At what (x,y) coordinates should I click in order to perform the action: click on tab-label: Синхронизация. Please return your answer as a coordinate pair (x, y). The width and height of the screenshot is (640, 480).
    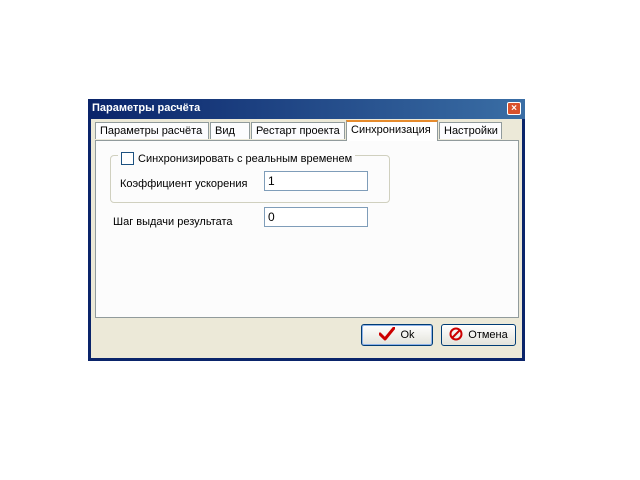
    Looking at the image, I should click on (391, 130).